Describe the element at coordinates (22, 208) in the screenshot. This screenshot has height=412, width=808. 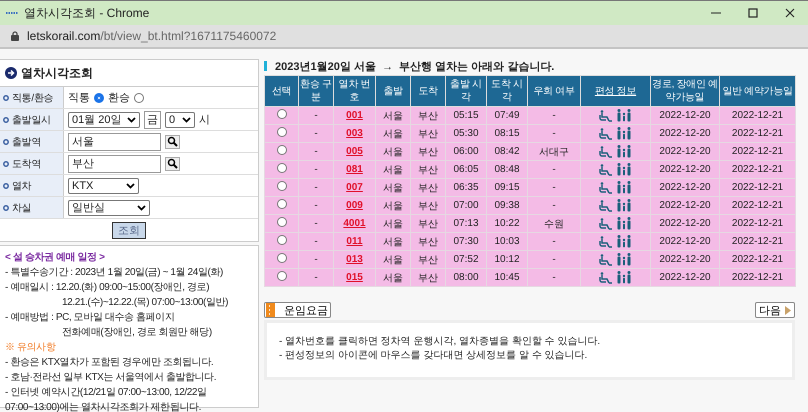
I see `field-label: 차실` at that location.